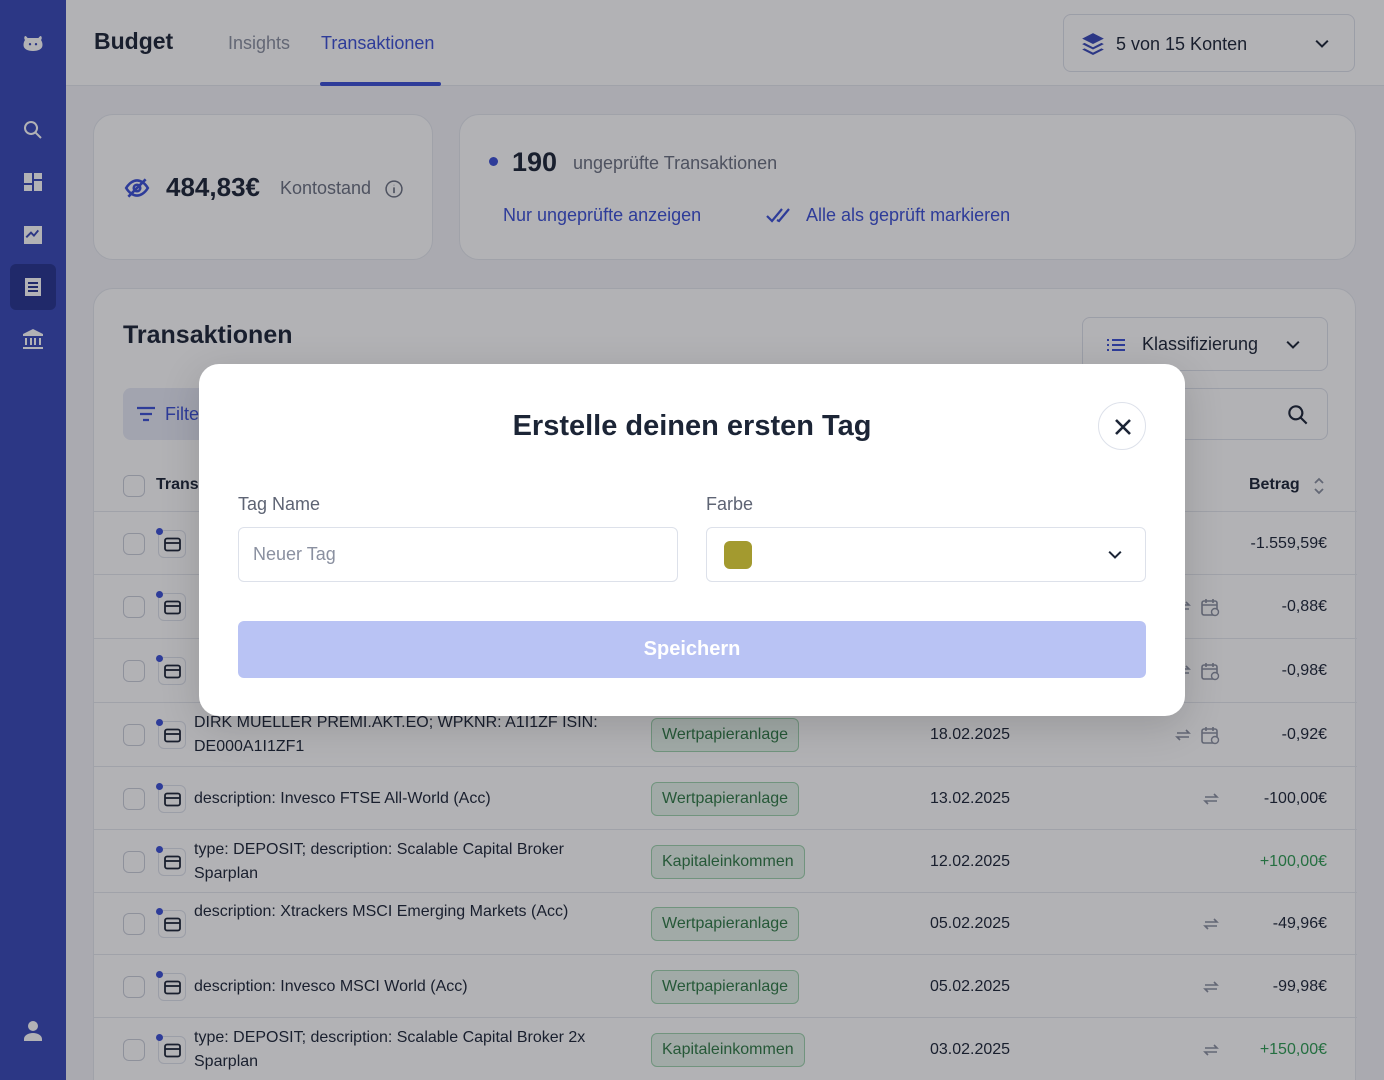  Describe the element at coordinates (926, 554) in the screenshot. I see `color-select` at that location.